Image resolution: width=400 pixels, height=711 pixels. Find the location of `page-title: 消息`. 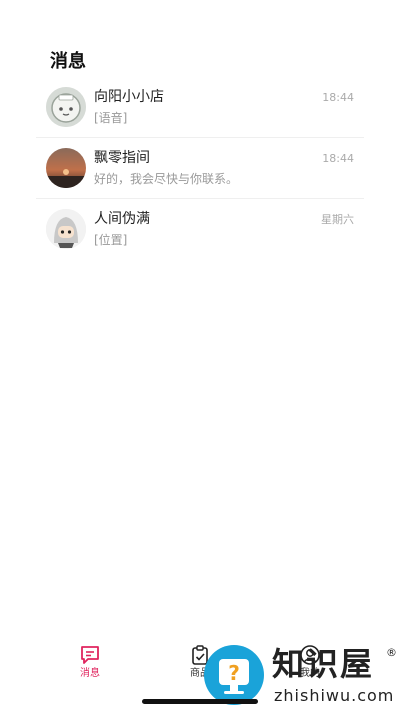

page-title: 消息 is located at coordinates (68, 61).